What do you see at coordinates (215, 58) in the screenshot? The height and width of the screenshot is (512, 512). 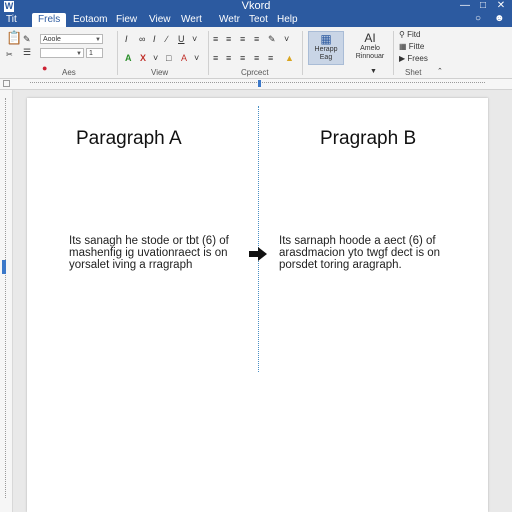 I see `line-spacing-icon: ≡` at bounding box center [215, 58].